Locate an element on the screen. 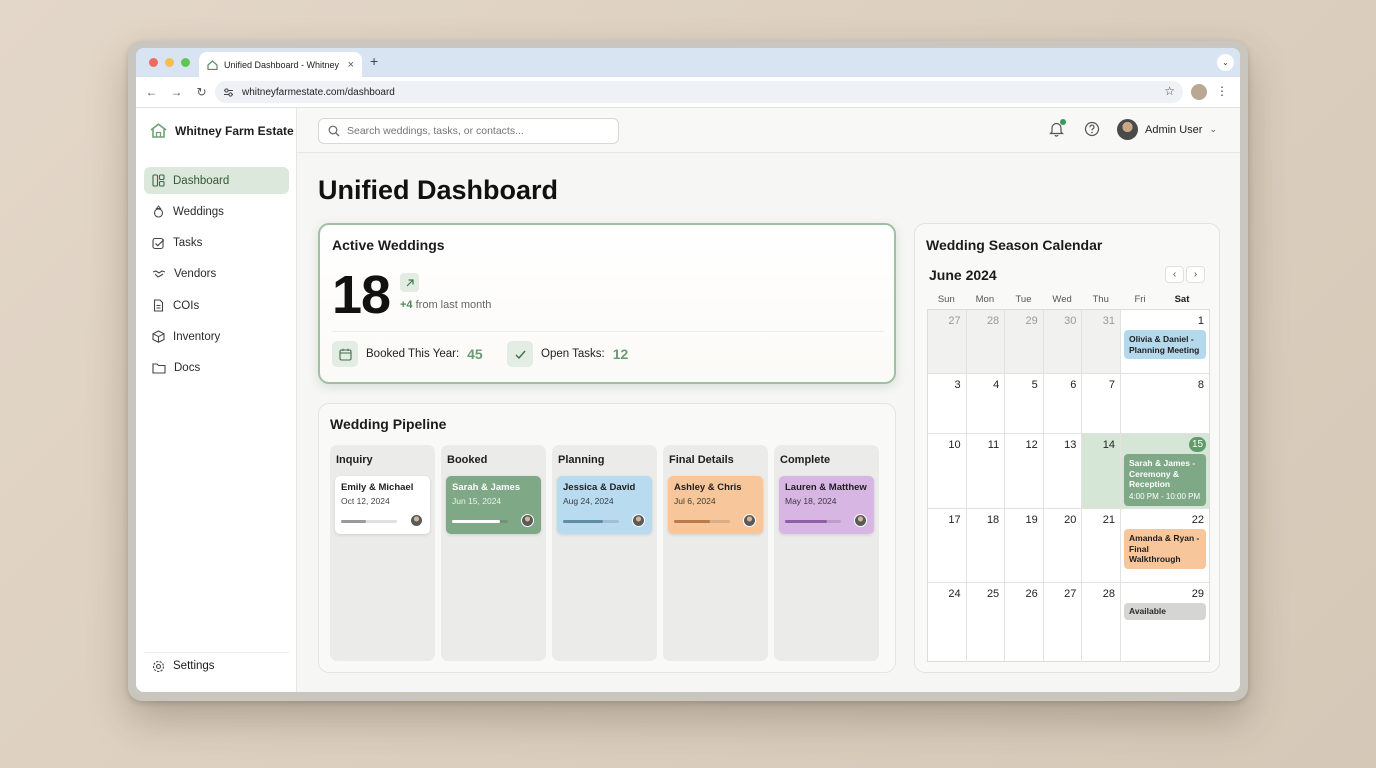 This screenshot has width=1376, height=768. pipeline-column: Booked Sarah & James Jun 15, 2024 is located at coordinates (493, 553).